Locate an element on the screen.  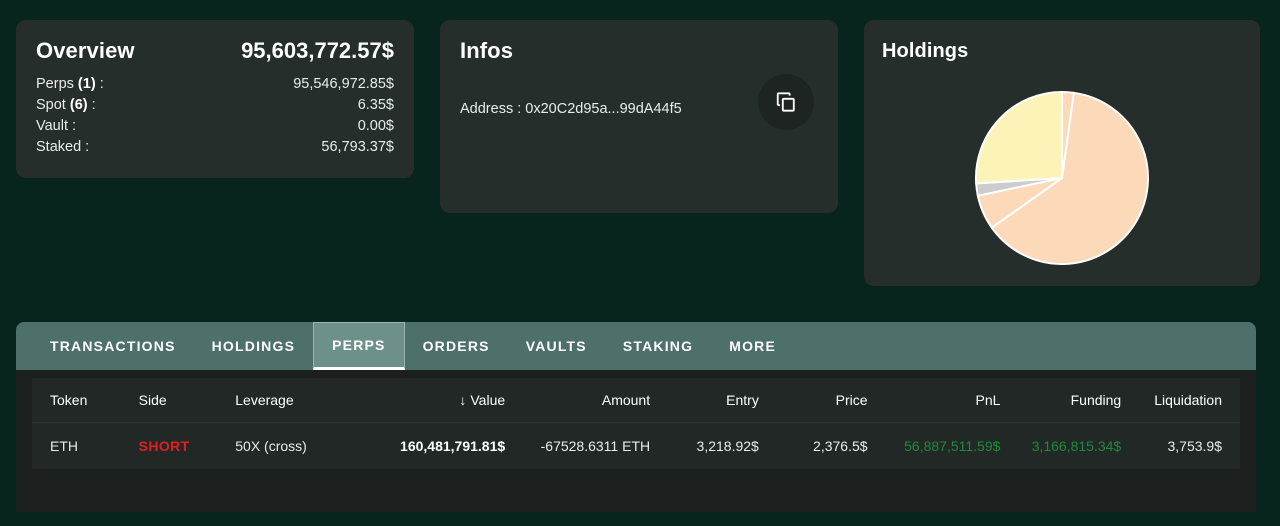
side-badge: SHORT is located at coordinates (164, 446).